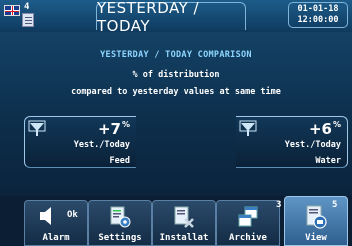 The height and width of the screenshot is (246, 352). What do you see at coordinates (176, 75) in the screenshot?
I see `distribution-subheading: % of distribution` at bounding box center [176, 75].